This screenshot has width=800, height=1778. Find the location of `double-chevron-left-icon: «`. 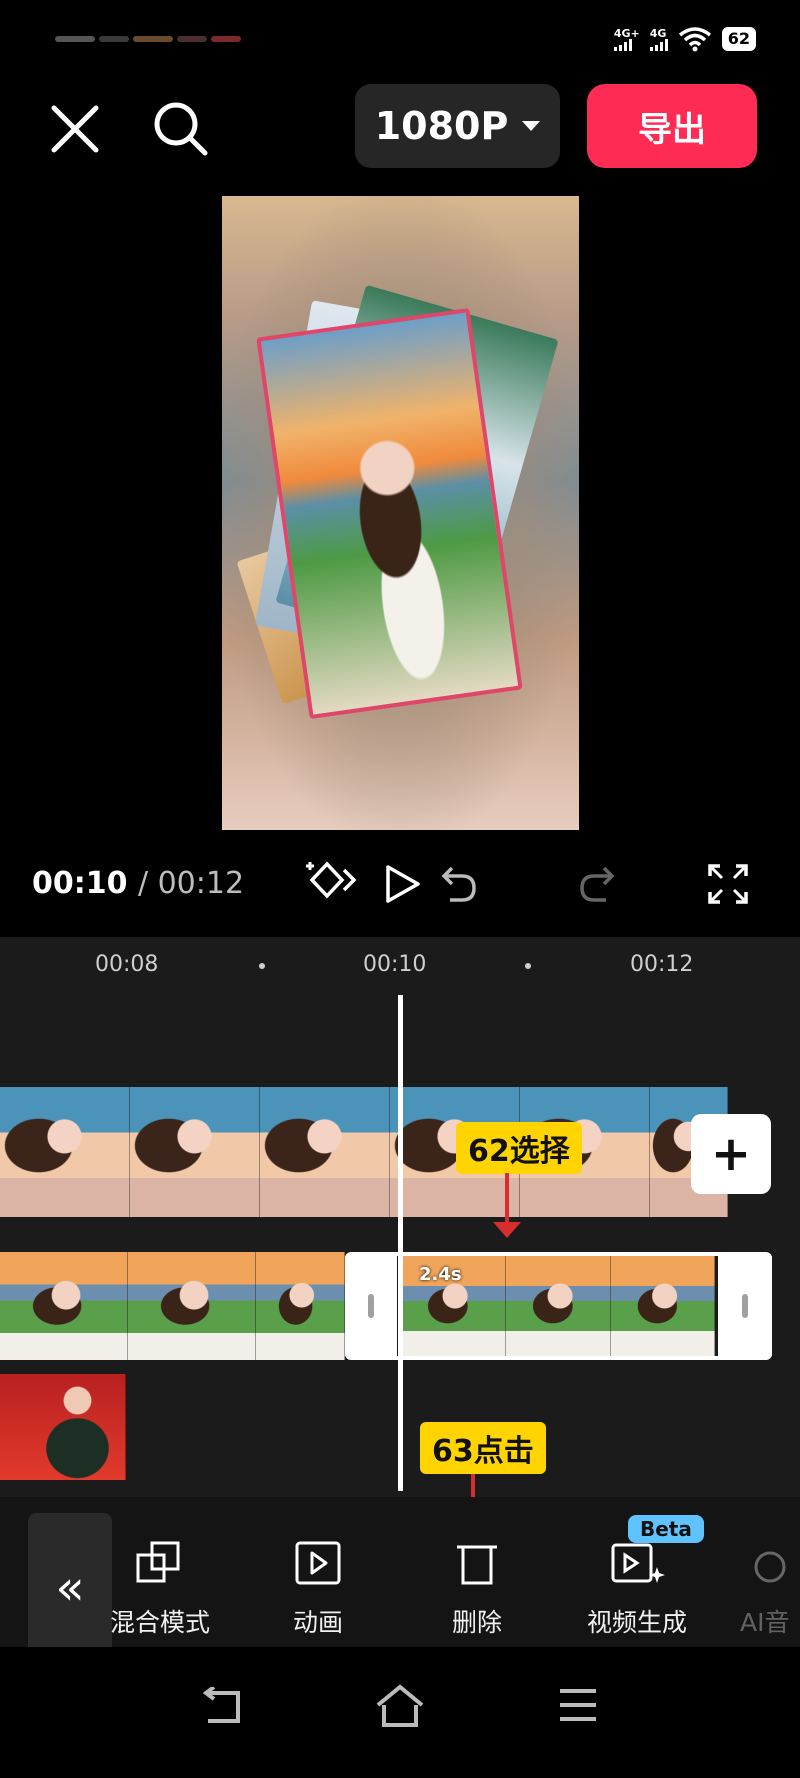

double-chevron-left-icon: « is located at coordinates (70, 1588).